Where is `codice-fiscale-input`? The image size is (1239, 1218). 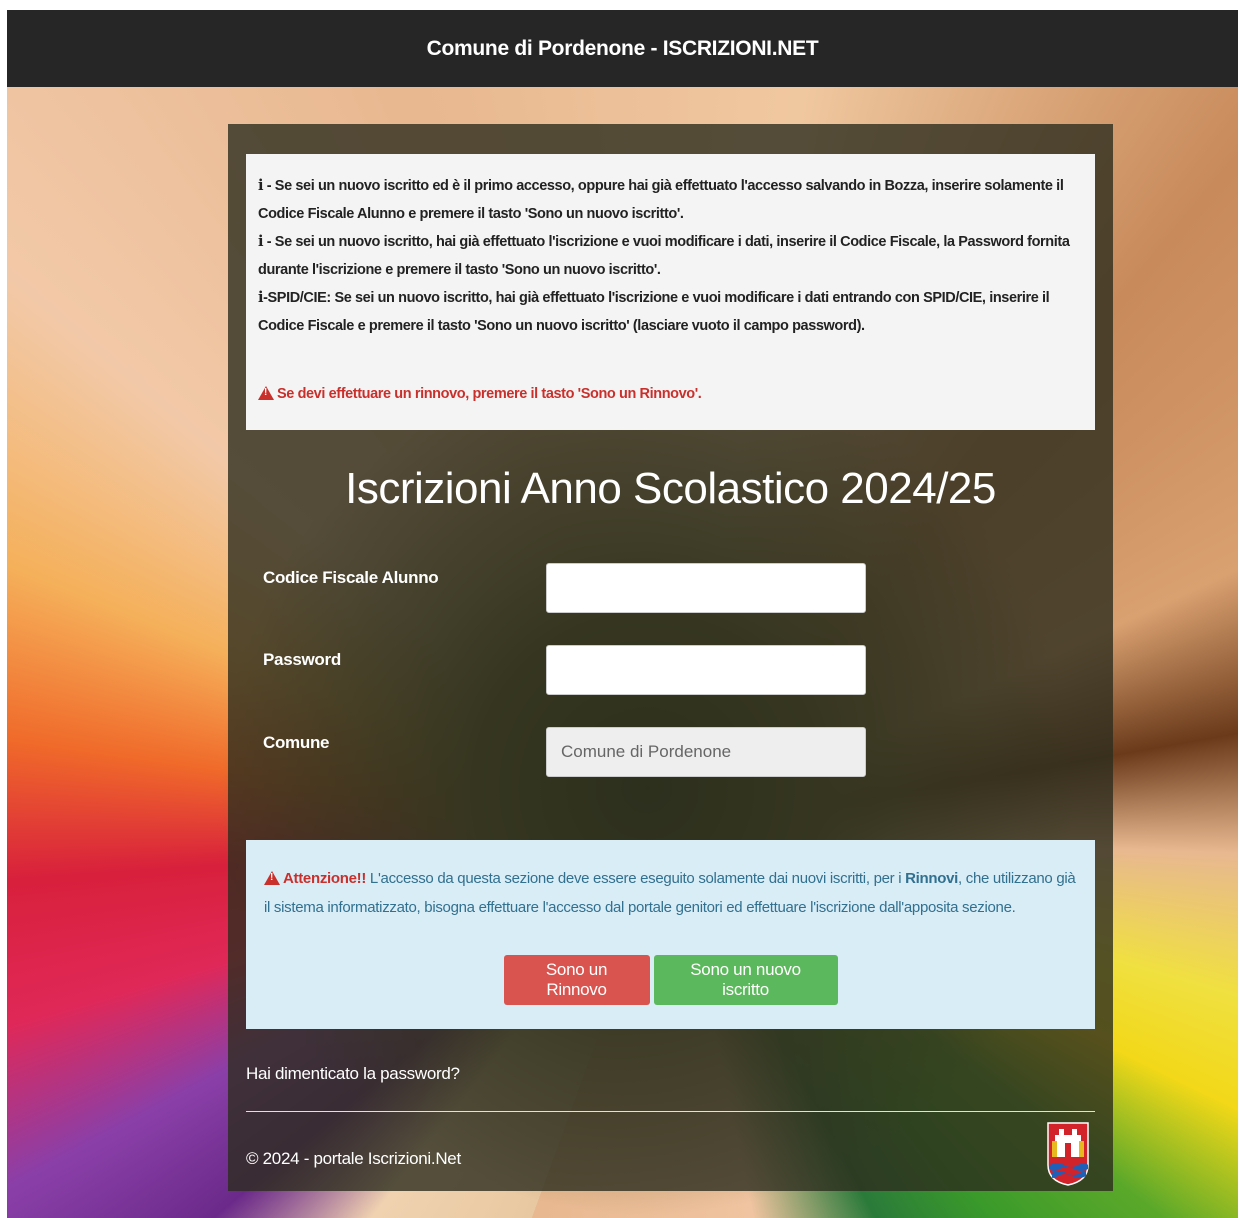 codice-fiscale-input is located at coordinates (706, 588).